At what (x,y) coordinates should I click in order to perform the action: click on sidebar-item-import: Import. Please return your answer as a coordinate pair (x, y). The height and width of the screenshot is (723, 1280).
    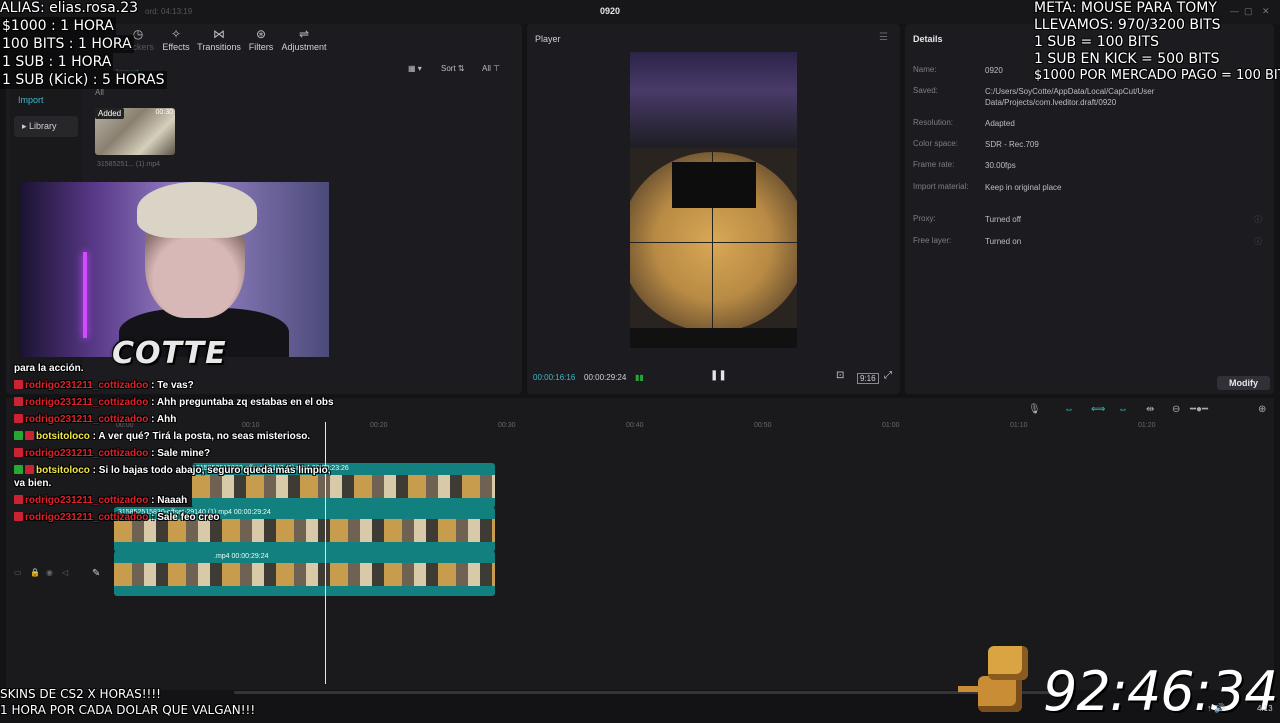
    Looking at the image, I should click on (46, 100).